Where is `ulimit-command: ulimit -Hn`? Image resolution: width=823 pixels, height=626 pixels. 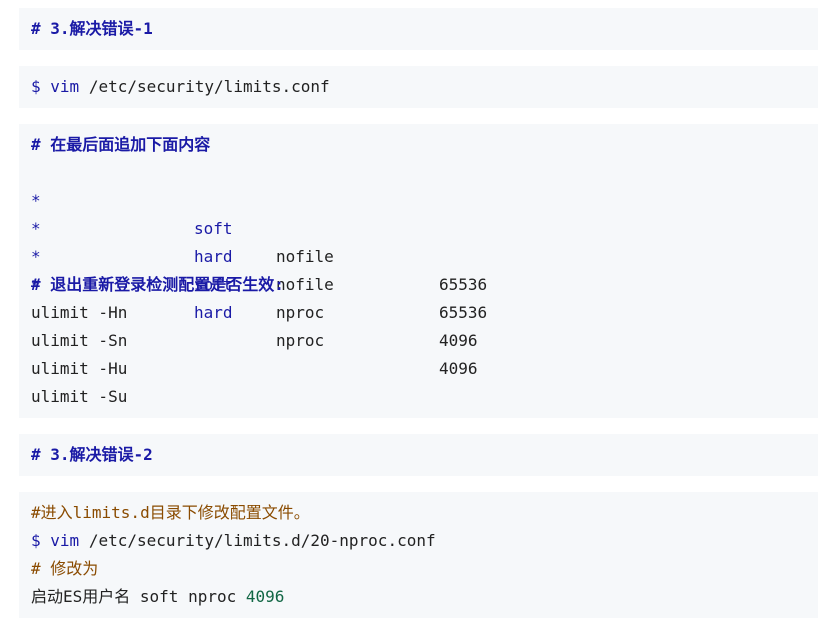 ulimit-command: ulimit -Hn is located at coordinates (79, 312).